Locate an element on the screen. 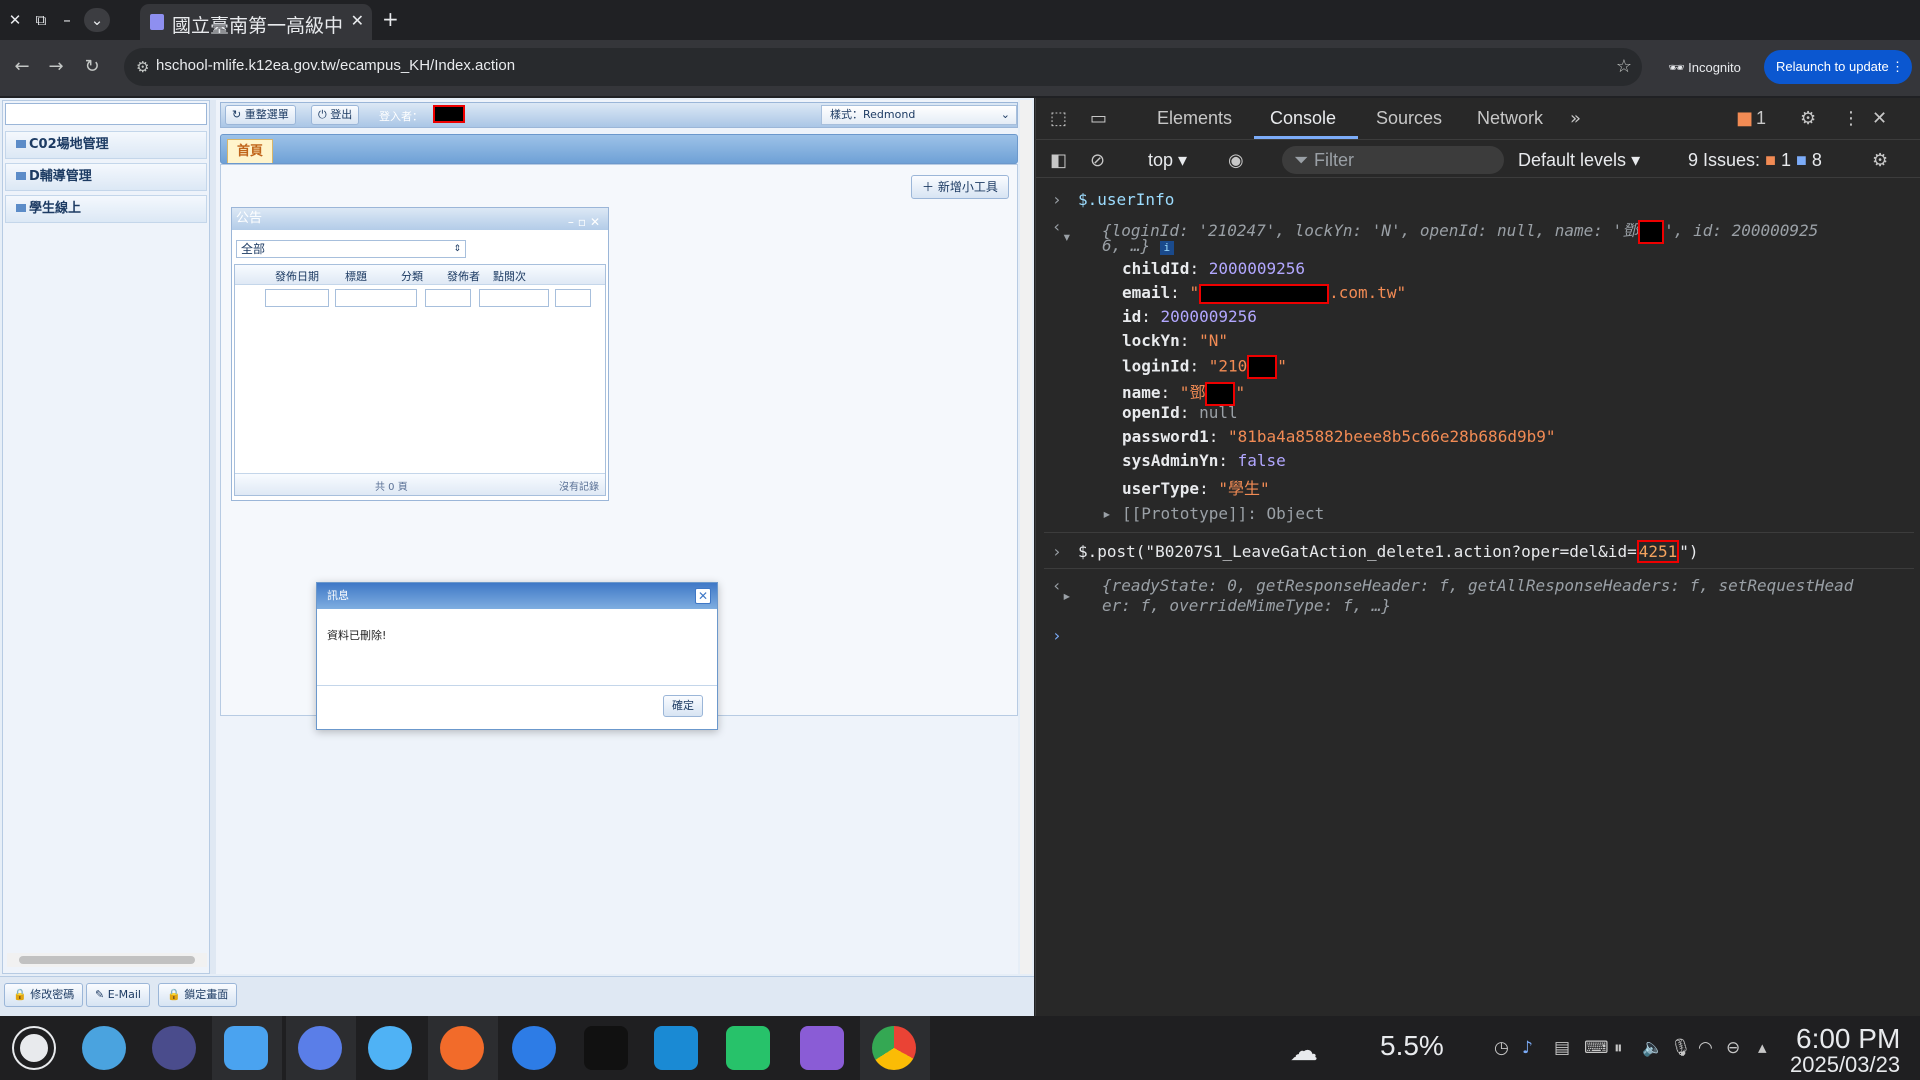  vscode-icon is located at coordinates (676, 1048).